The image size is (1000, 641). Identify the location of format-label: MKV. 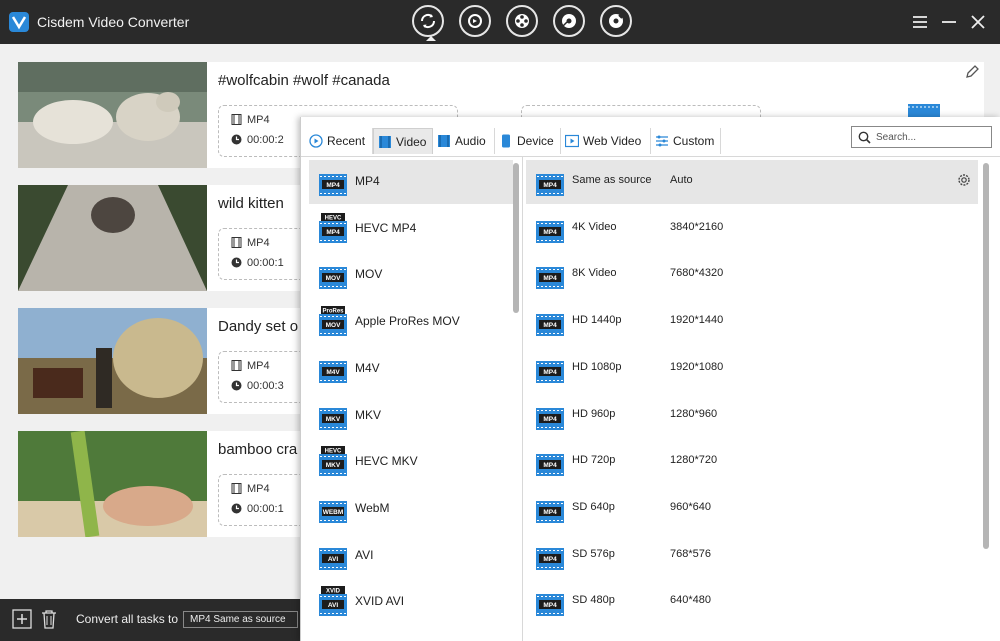
(368, 414).